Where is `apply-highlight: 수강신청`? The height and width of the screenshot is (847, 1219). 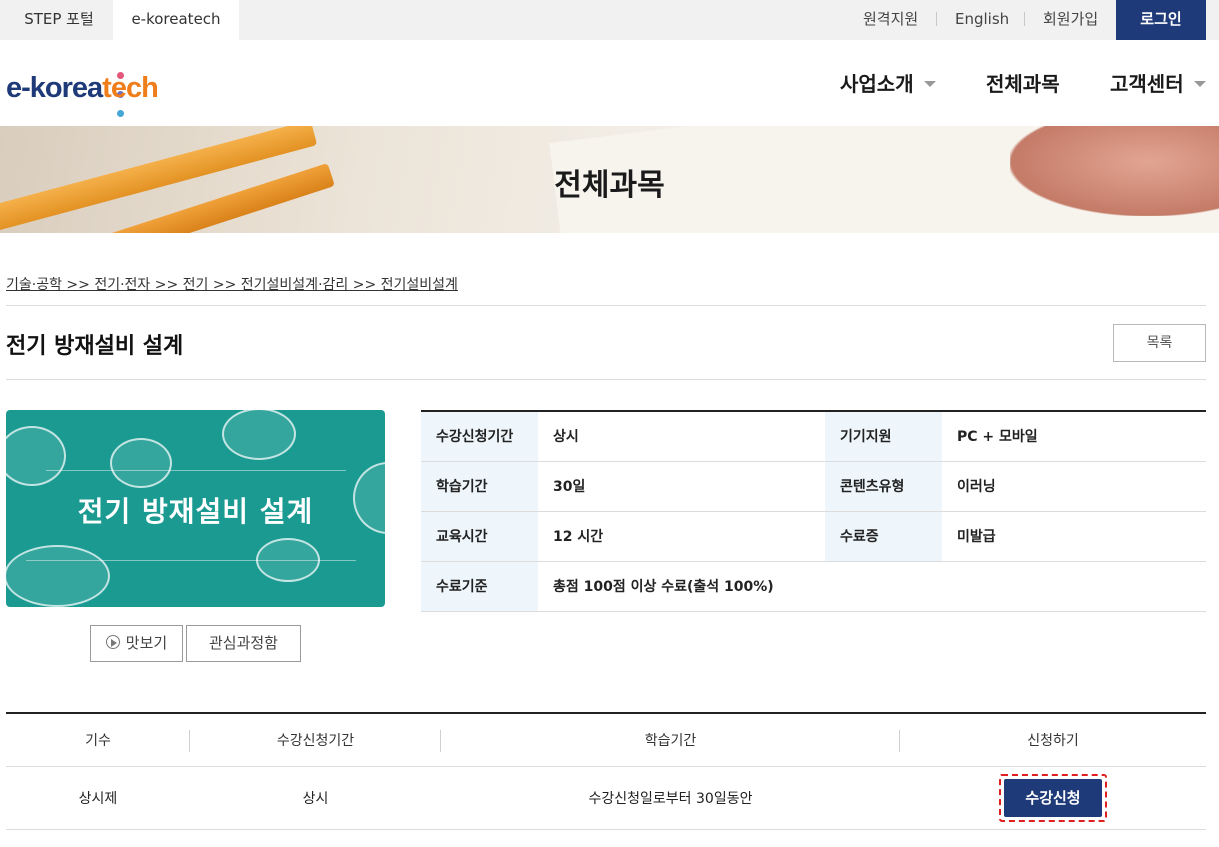 apply-highlight: 수강신청 is located at coordinates (1053, 797).